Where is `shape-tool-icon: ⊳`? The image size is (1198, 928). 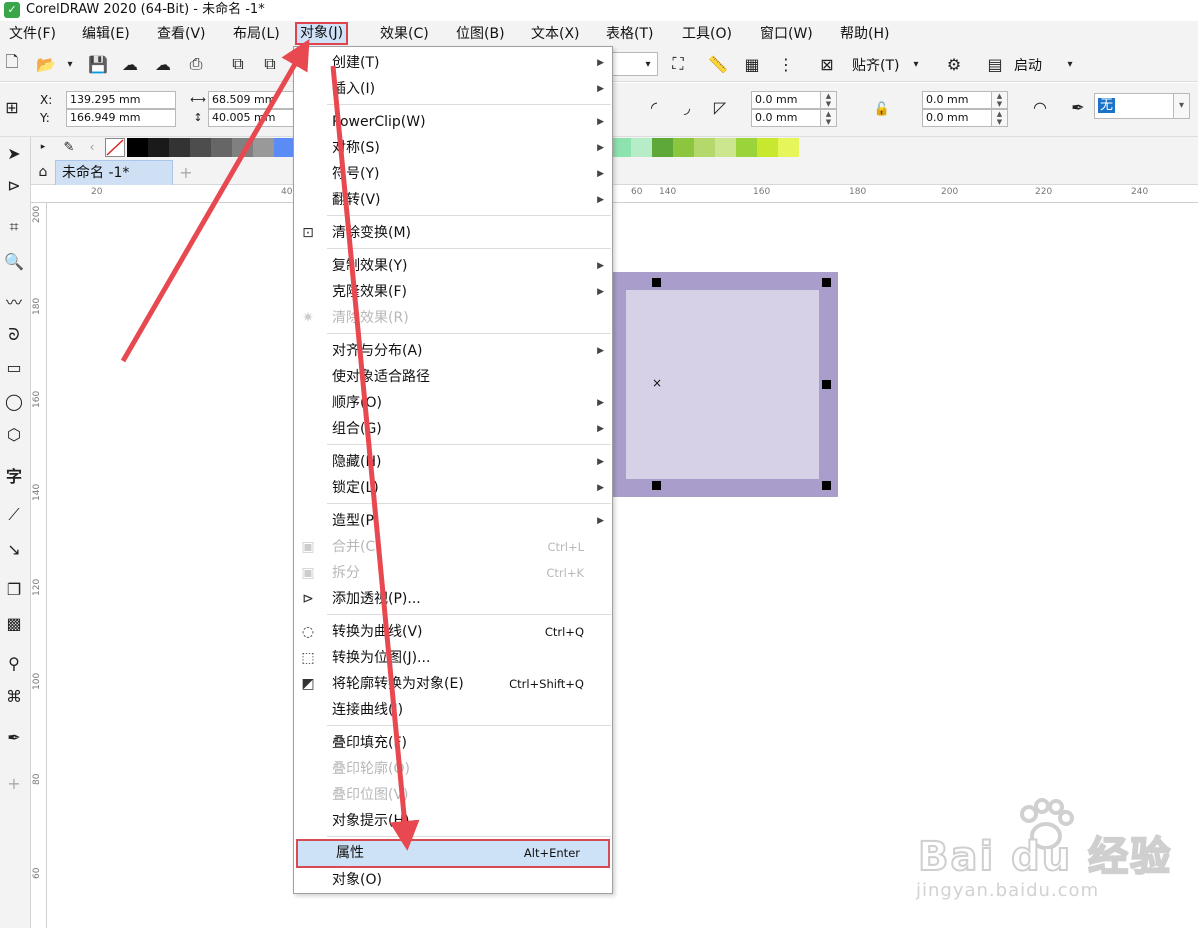
shape-tool-icon: ⊳ is located at coordinates (14, 185).